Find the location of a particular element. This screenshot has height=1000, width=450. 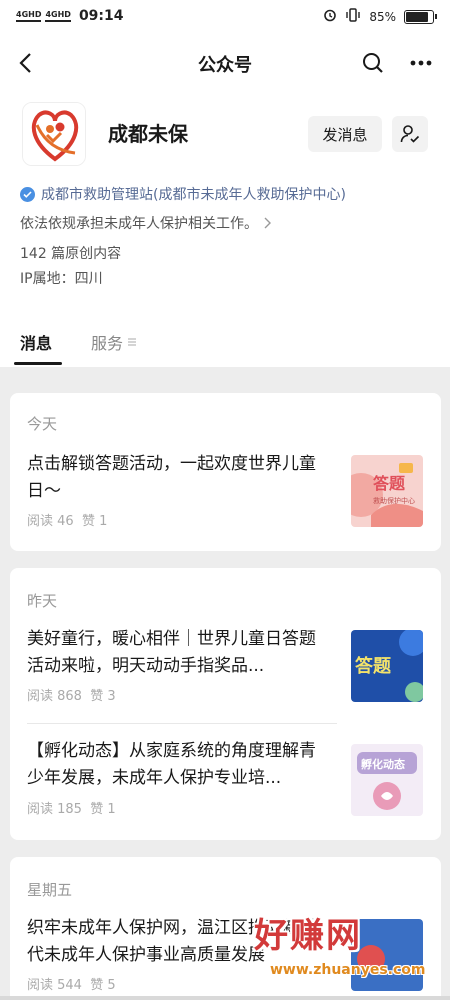

watermark-url: www.zhuanyes.com is located at coordinates (348, 970).